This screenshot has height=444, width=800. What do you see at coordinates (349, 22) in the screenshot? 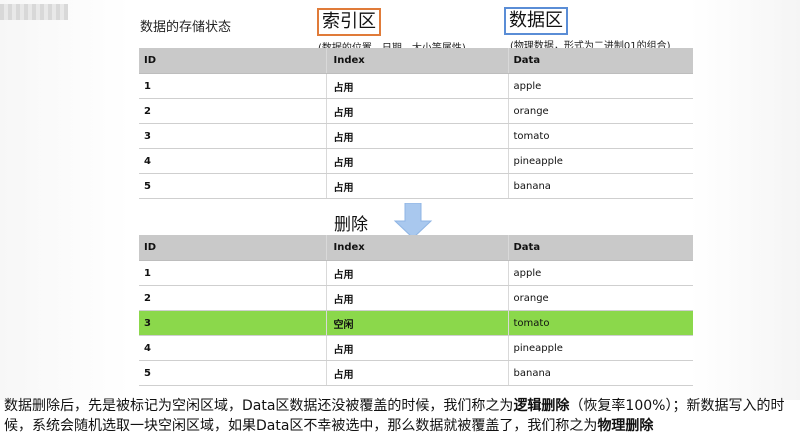
I see `index-zone-label: 索引区` at bounding box center [349, 22].